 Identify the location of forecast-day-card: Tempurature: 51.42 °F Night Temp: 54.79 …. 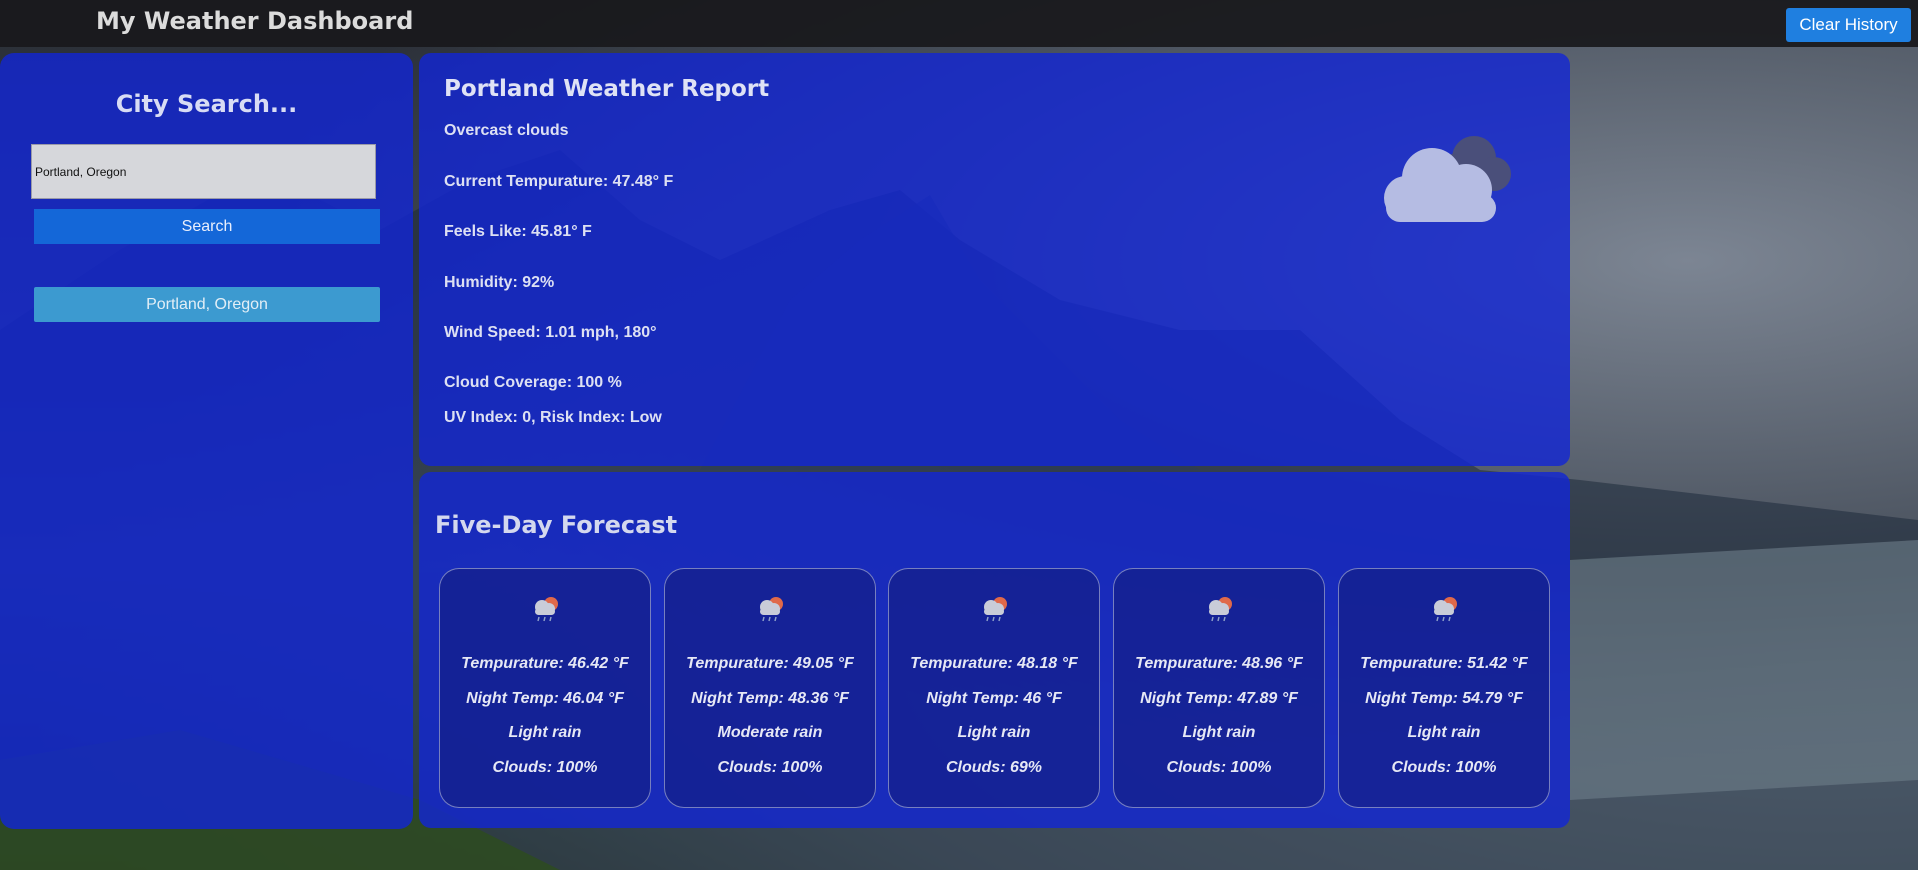
(1444, 688).